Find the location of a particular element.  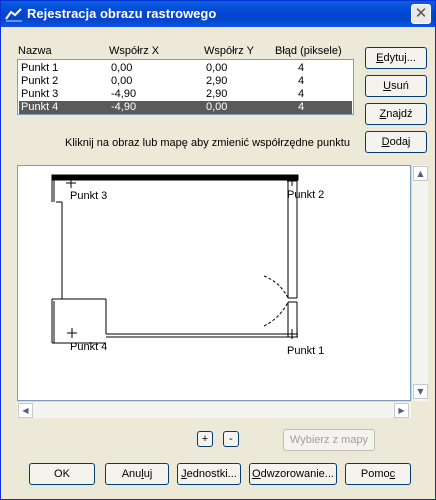

column-header-y: Współrz Y is located at coordinates (229, 51).